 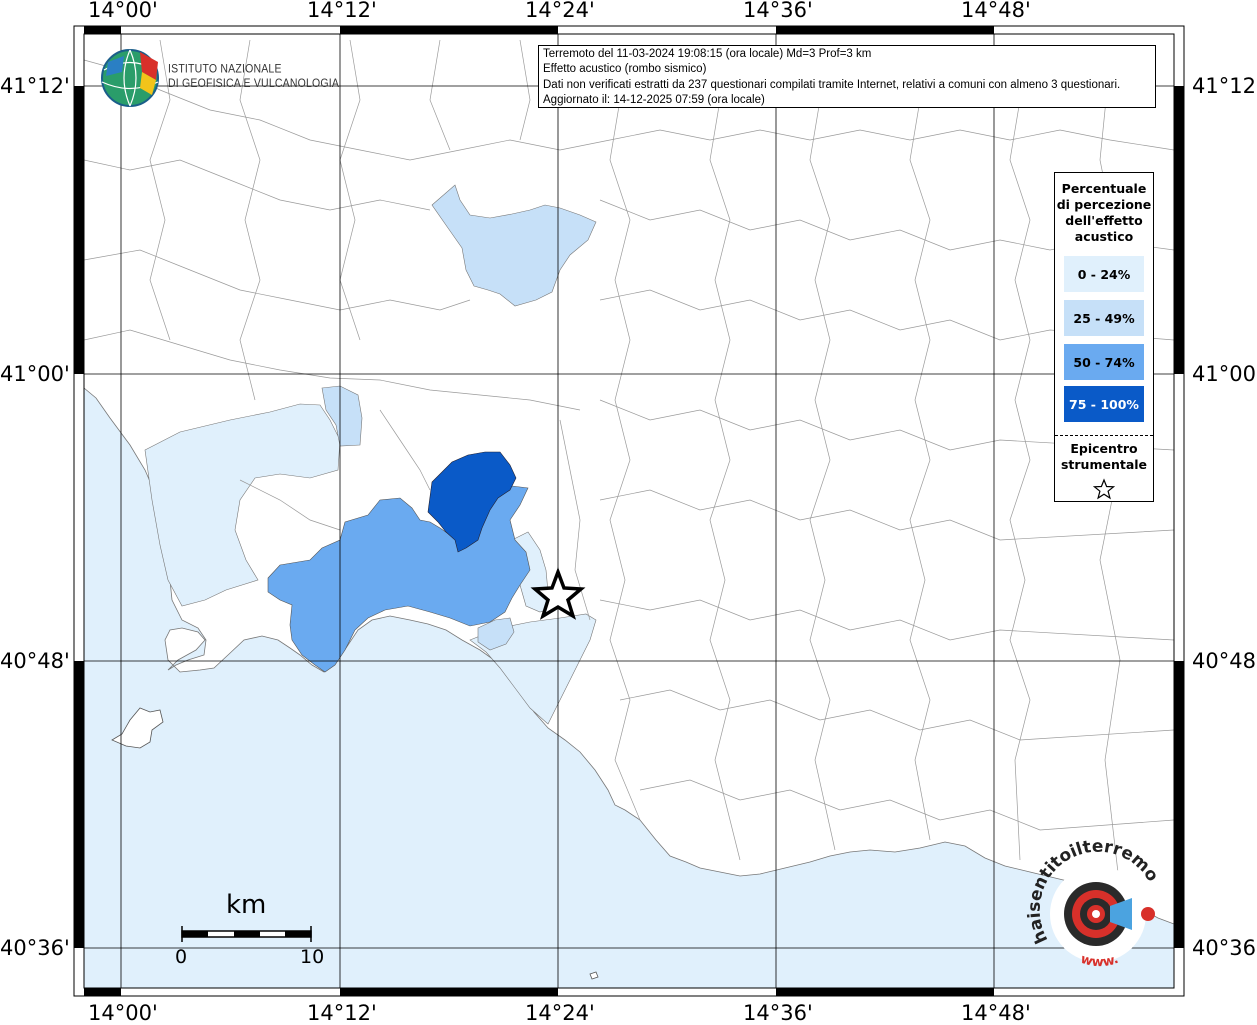 What do you see at coordinates (254, 84) in the screenshot?
I see `logo-line-2: DI GEOFISICA E VULCANOLOGIA` at bounding box center [254, 84].